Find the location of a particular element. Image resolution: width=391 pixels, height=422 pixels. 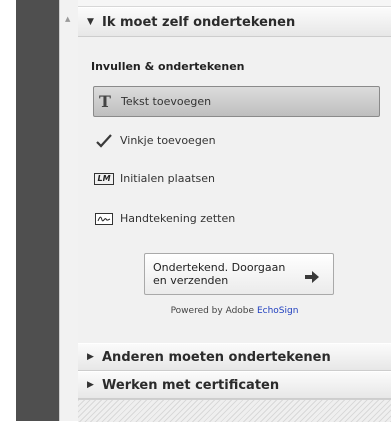

add-text-tool: T Tekst toevoegen is located at coordinates (236, 101).